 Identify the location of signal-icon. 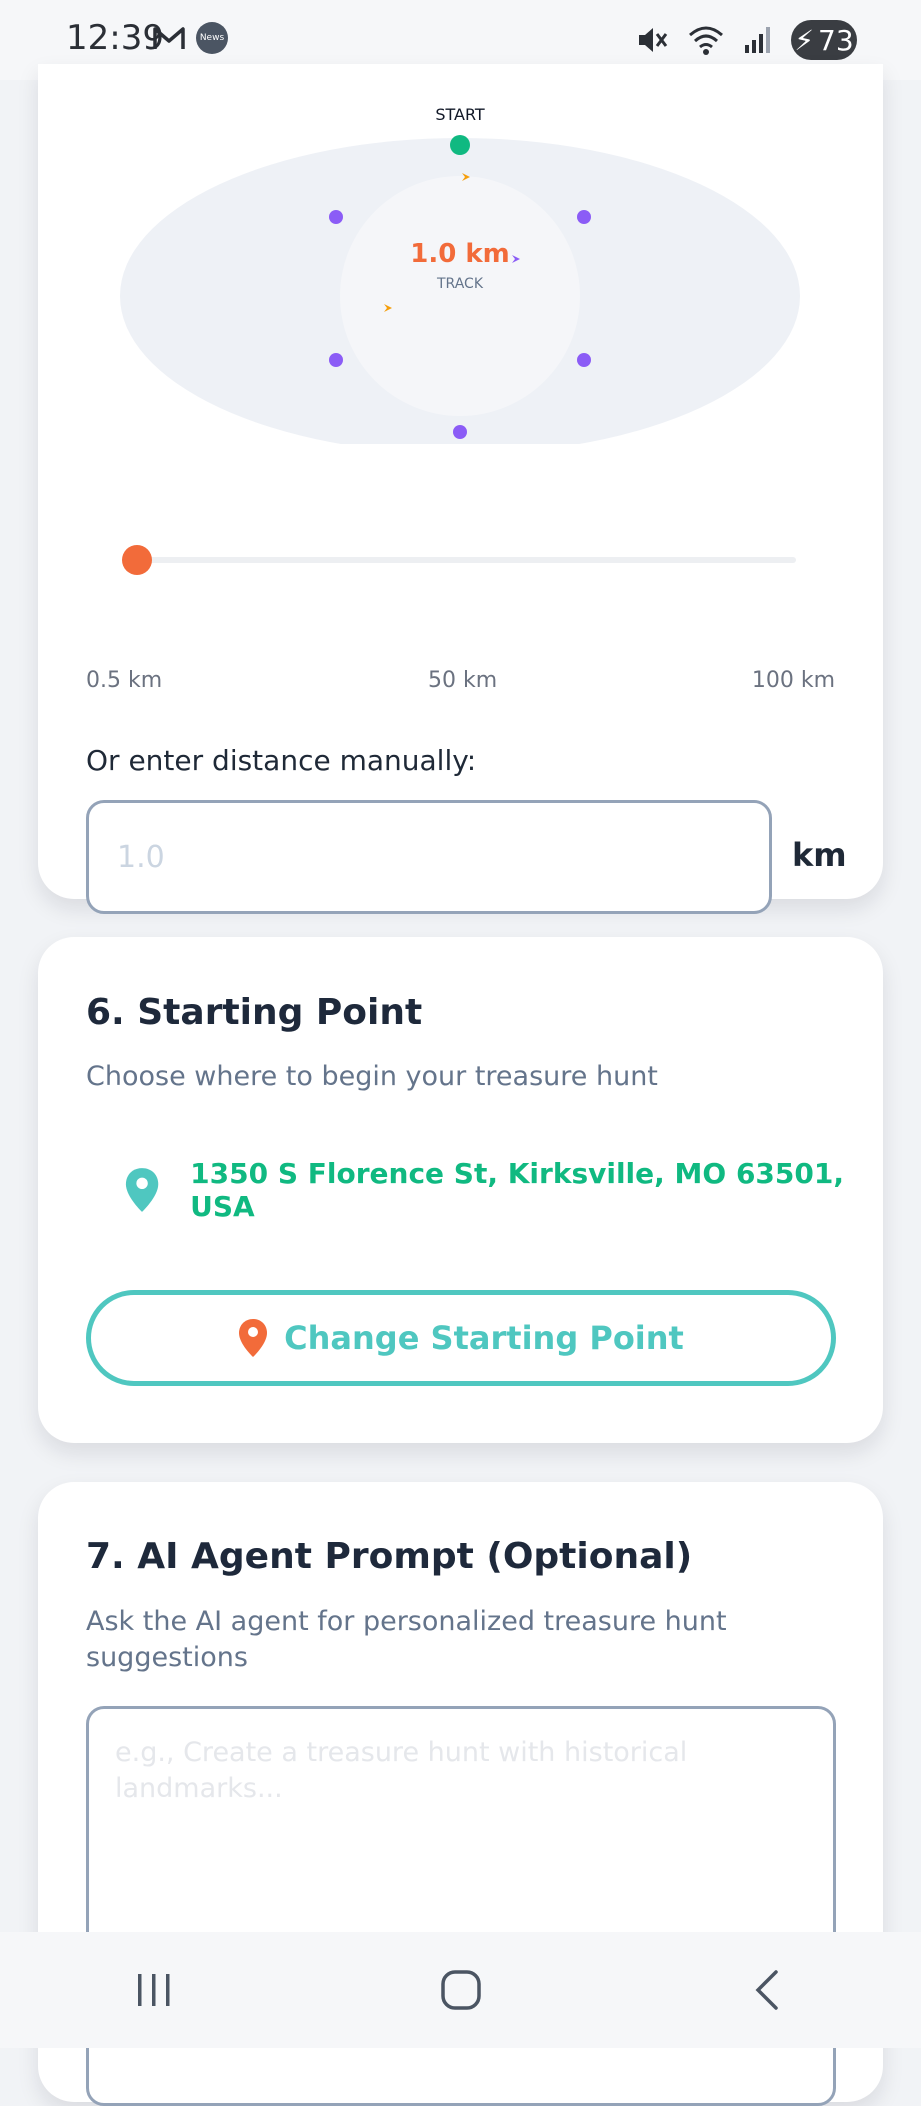
(757, 40).